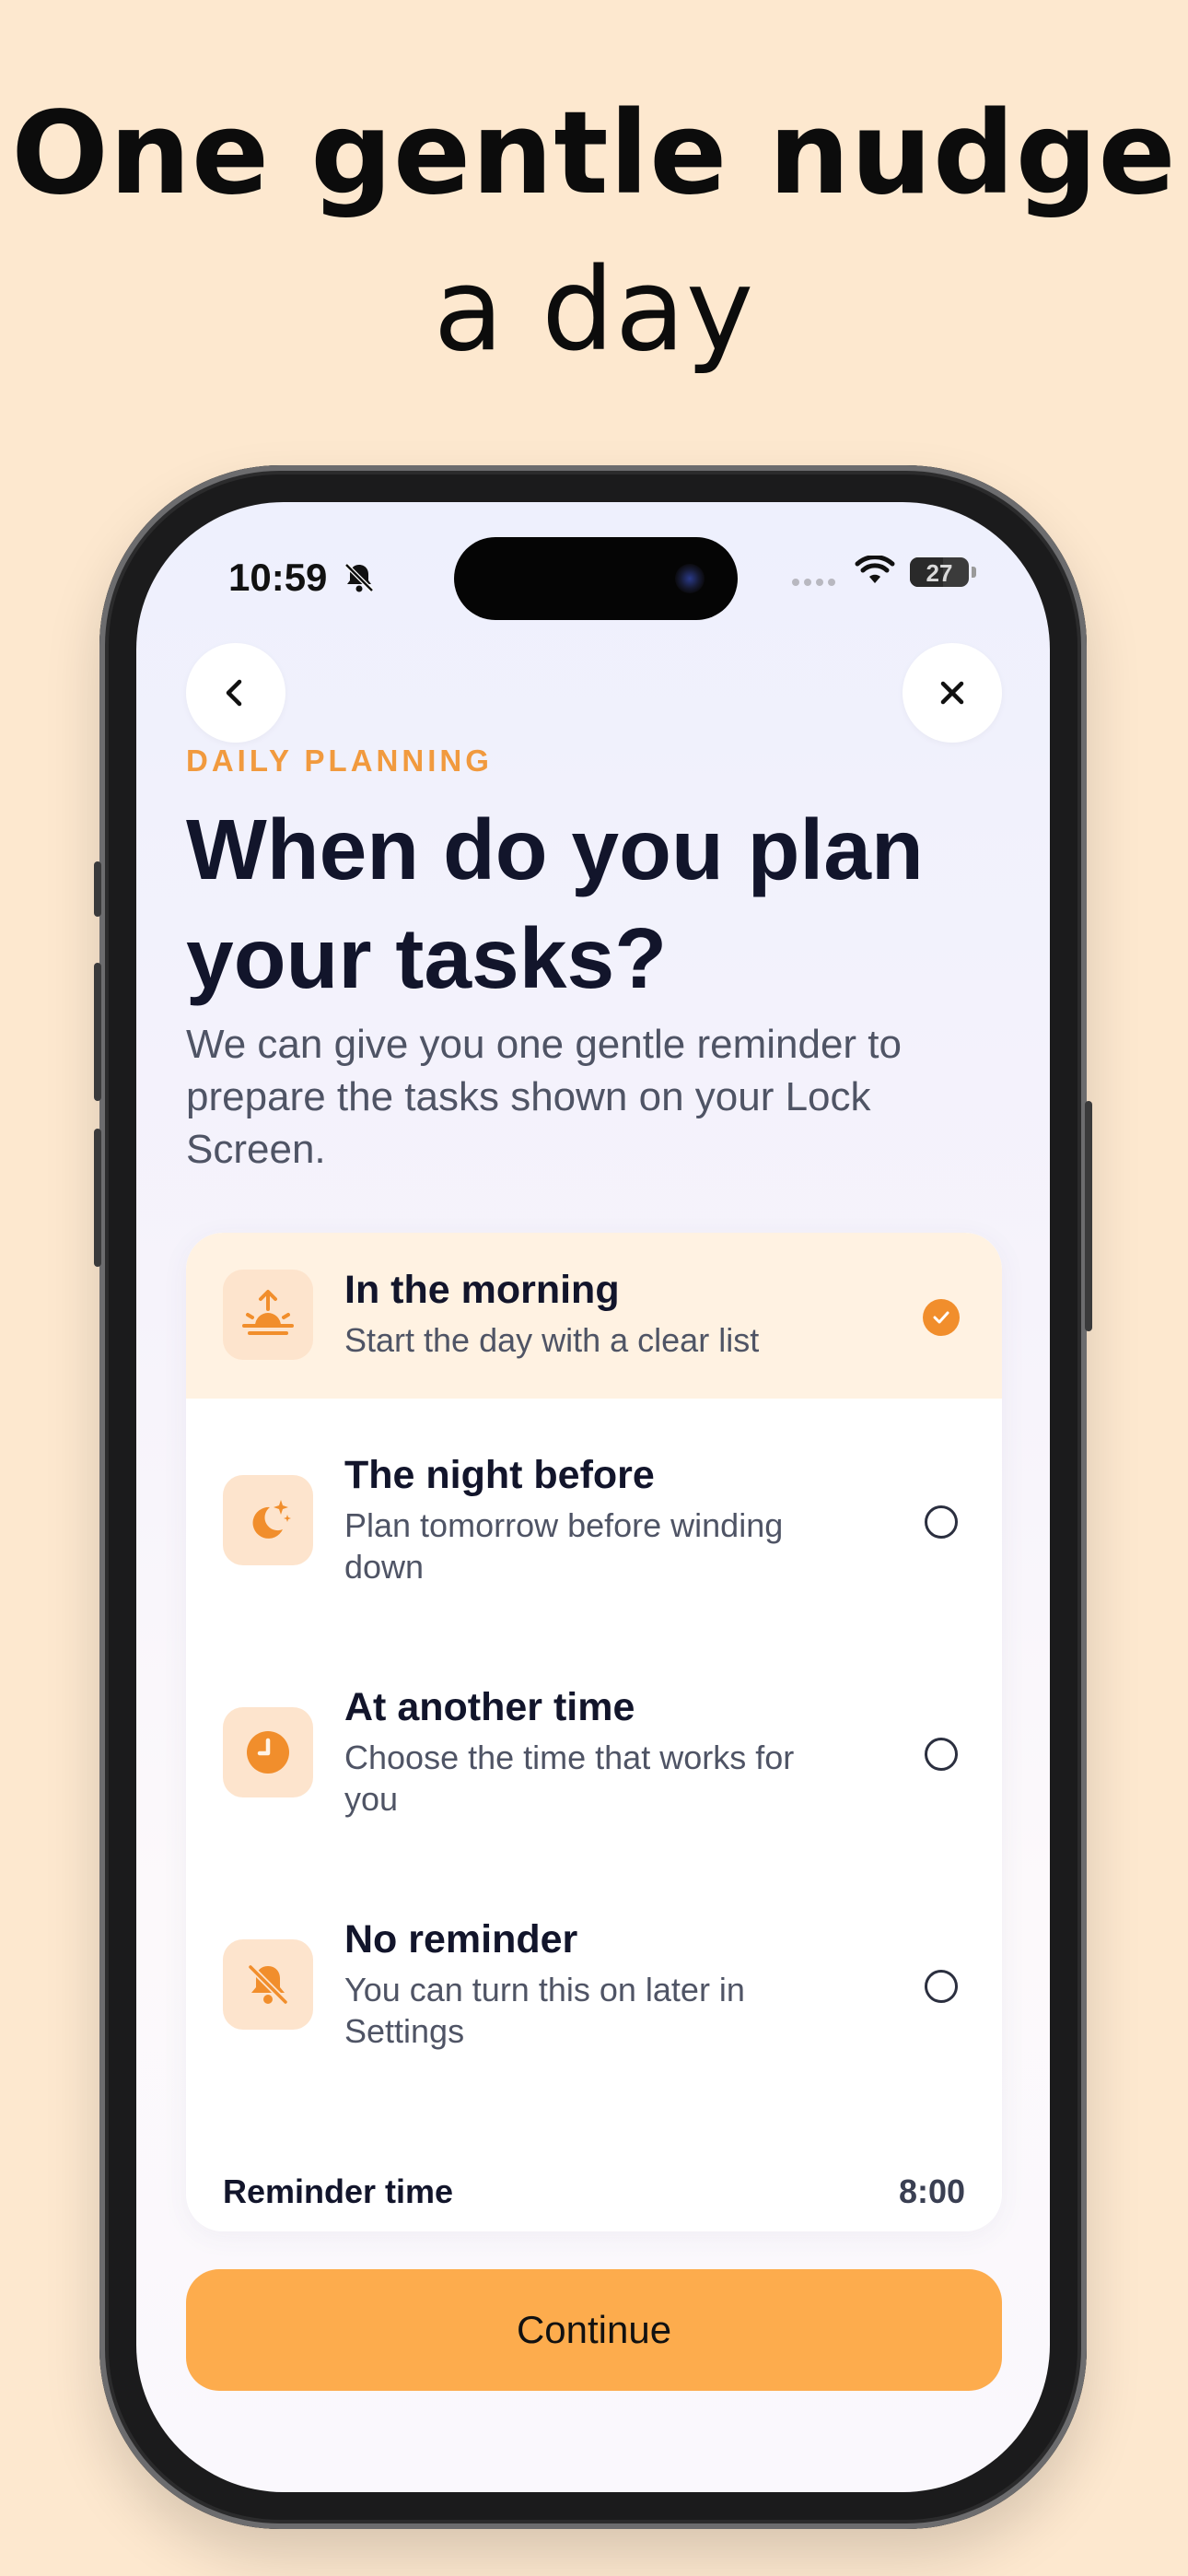 This screenshot has width=1188, height=2576. What do you see at coordinates (594, 310) in the screenshot?
I see `headline-line-2: a day` at bounding box center [594, 310].